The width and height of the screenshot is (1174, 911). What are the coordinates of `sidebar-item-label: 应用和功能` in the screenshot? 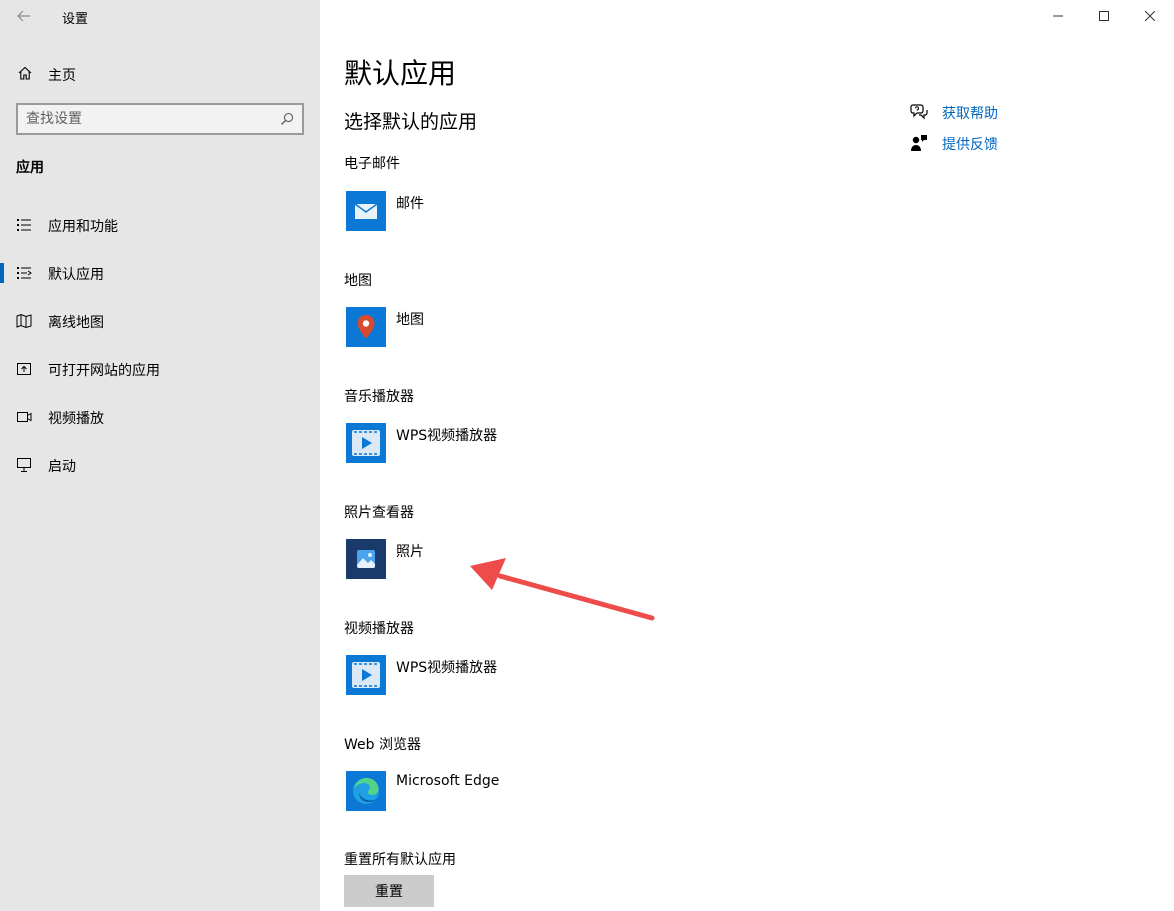 It's located at (83, 227).